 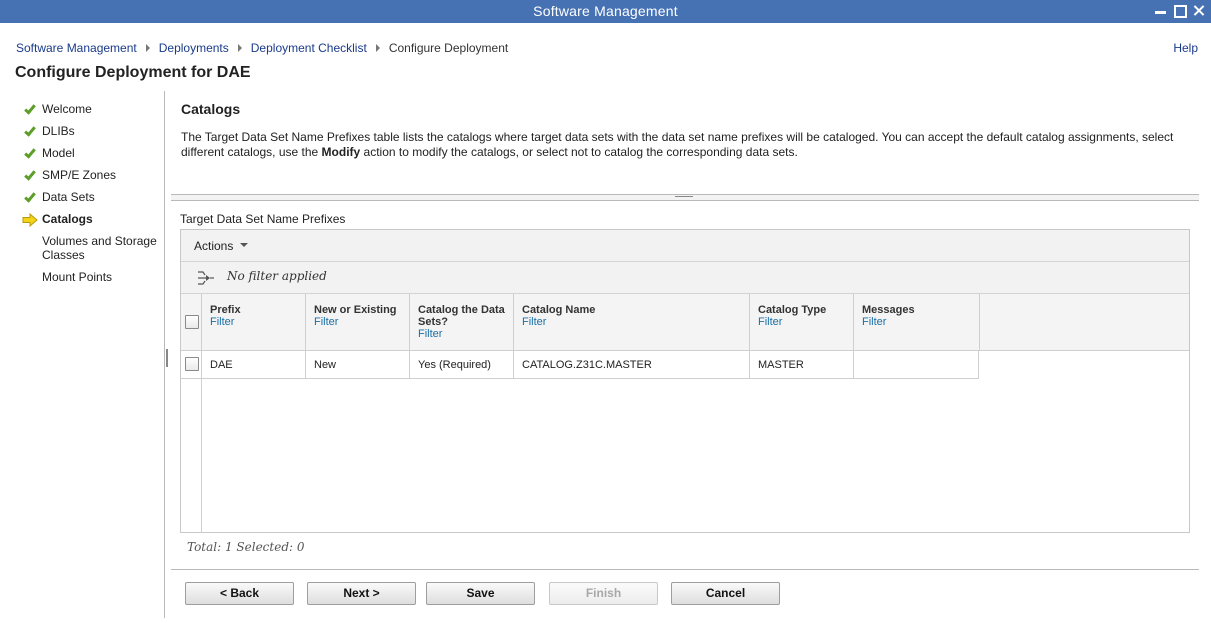 I want to click on step-smpe-zones: SMP/E Zones, so click(x=92, y=179).